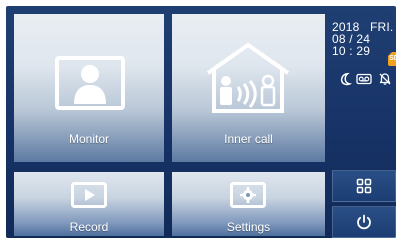 This screenshot has height=240, width=398. What do you see at coordinates (90, 83) in the screenshot?
I see `monitor-icon` at bounding box center [90, 83].